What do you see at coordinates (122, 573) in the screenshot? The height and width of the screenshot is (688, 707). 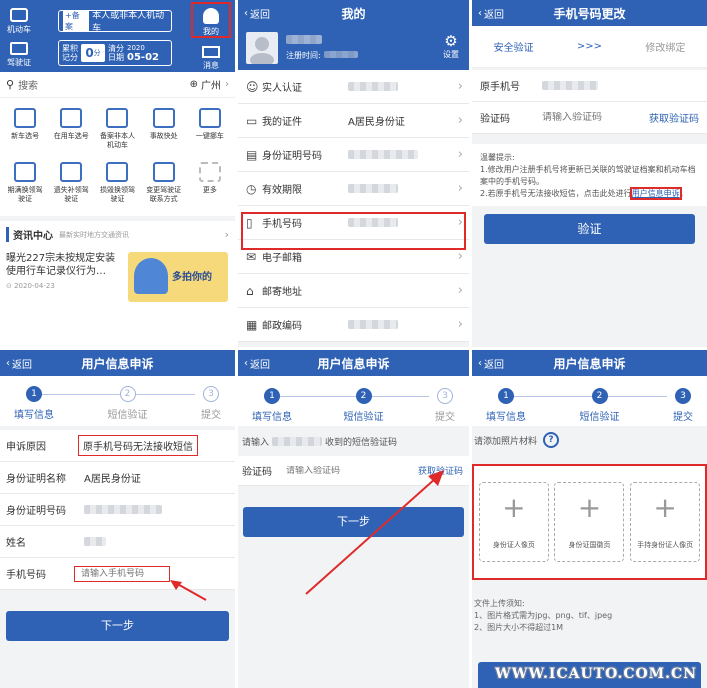 I see `phone-input` at bounding box center [122, 573].